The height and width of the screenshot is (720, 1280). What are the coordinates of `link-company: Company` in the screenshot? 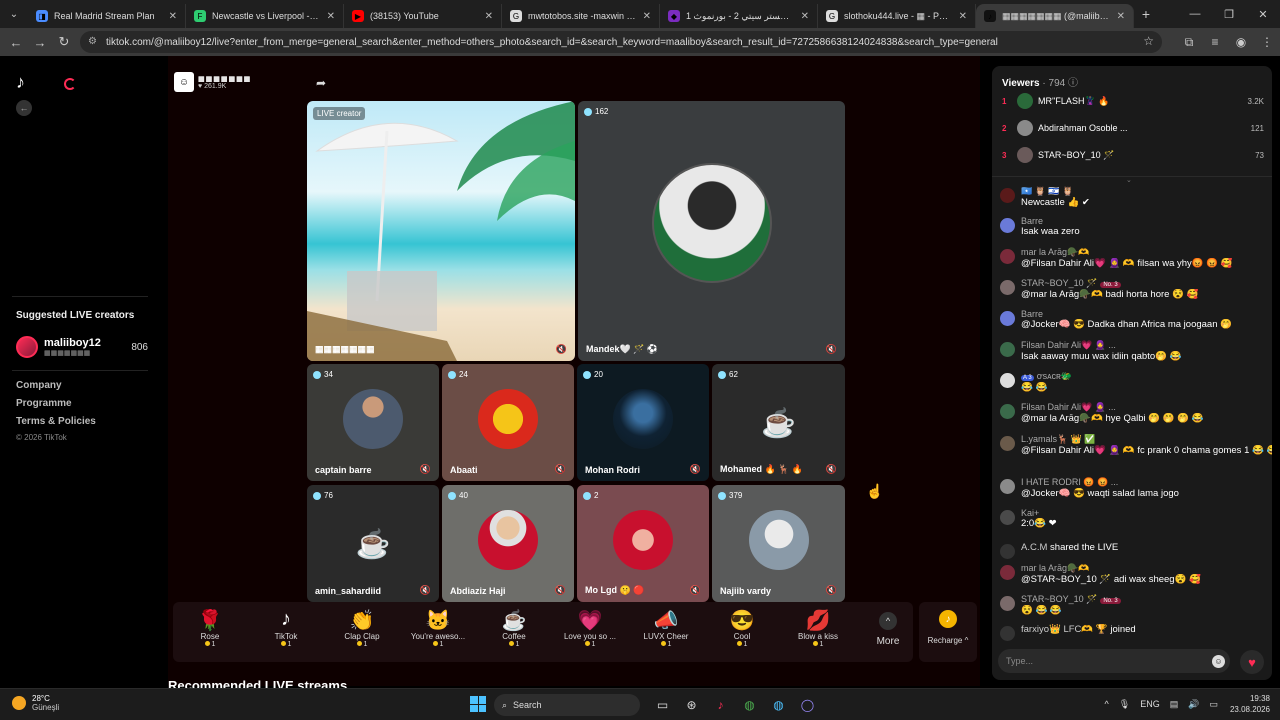 It's located at (39, 385).